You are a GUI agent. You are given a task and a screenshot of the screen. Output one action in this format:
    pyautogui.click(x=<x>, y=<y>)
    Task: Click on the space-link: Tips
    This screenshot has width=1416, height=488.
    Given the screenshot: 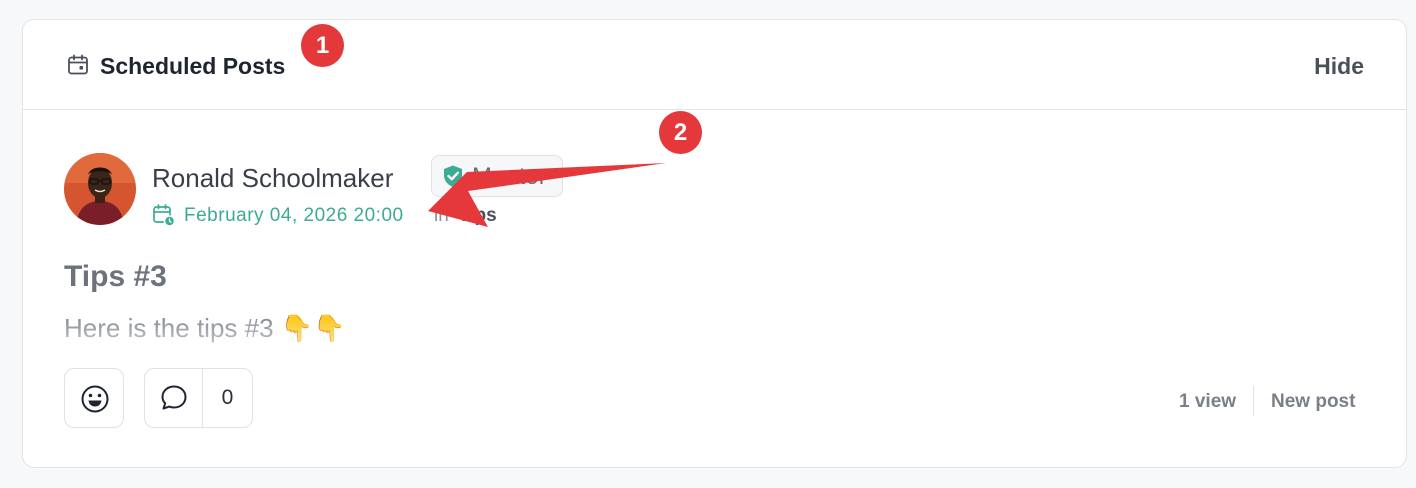 What is the action you would take?
    pyautogui.click(x=477, y=216)
    